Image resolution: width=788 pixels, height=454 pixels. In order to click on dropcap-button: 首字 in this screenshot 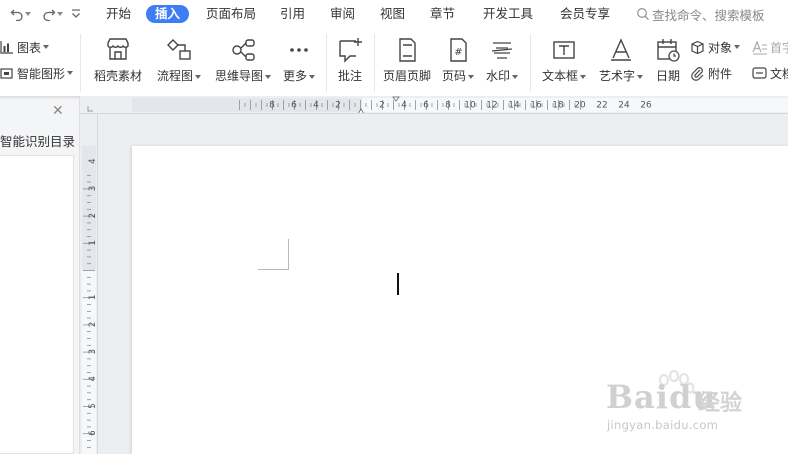, I will do `click(770, 47)`.